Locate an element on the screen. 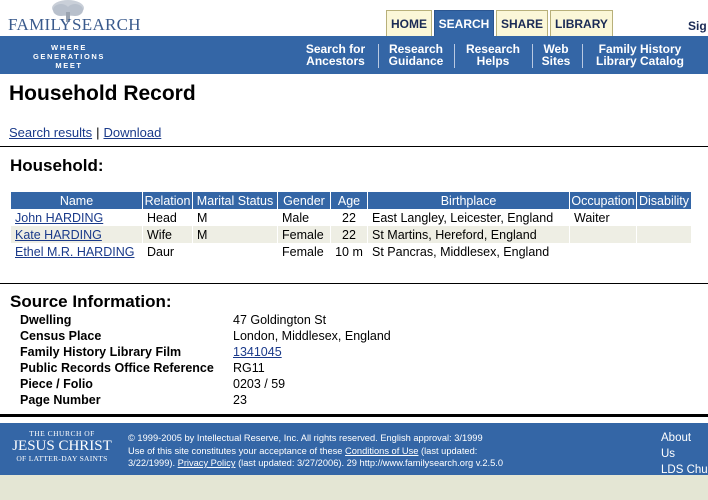 The image size is (708, 500). nav-search-for-ancestors: Search for Ancestors is located at coordinates (335, 55).